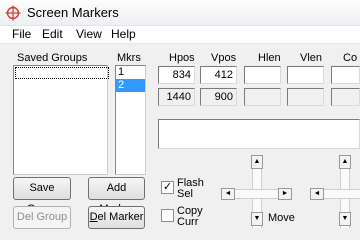 Image resolution: width=360 pixels, height=240 pixels. Describe the element at coordinates (228, 194) in the screenshot. I see `move-left-arrow-icon: ◄` at that location.